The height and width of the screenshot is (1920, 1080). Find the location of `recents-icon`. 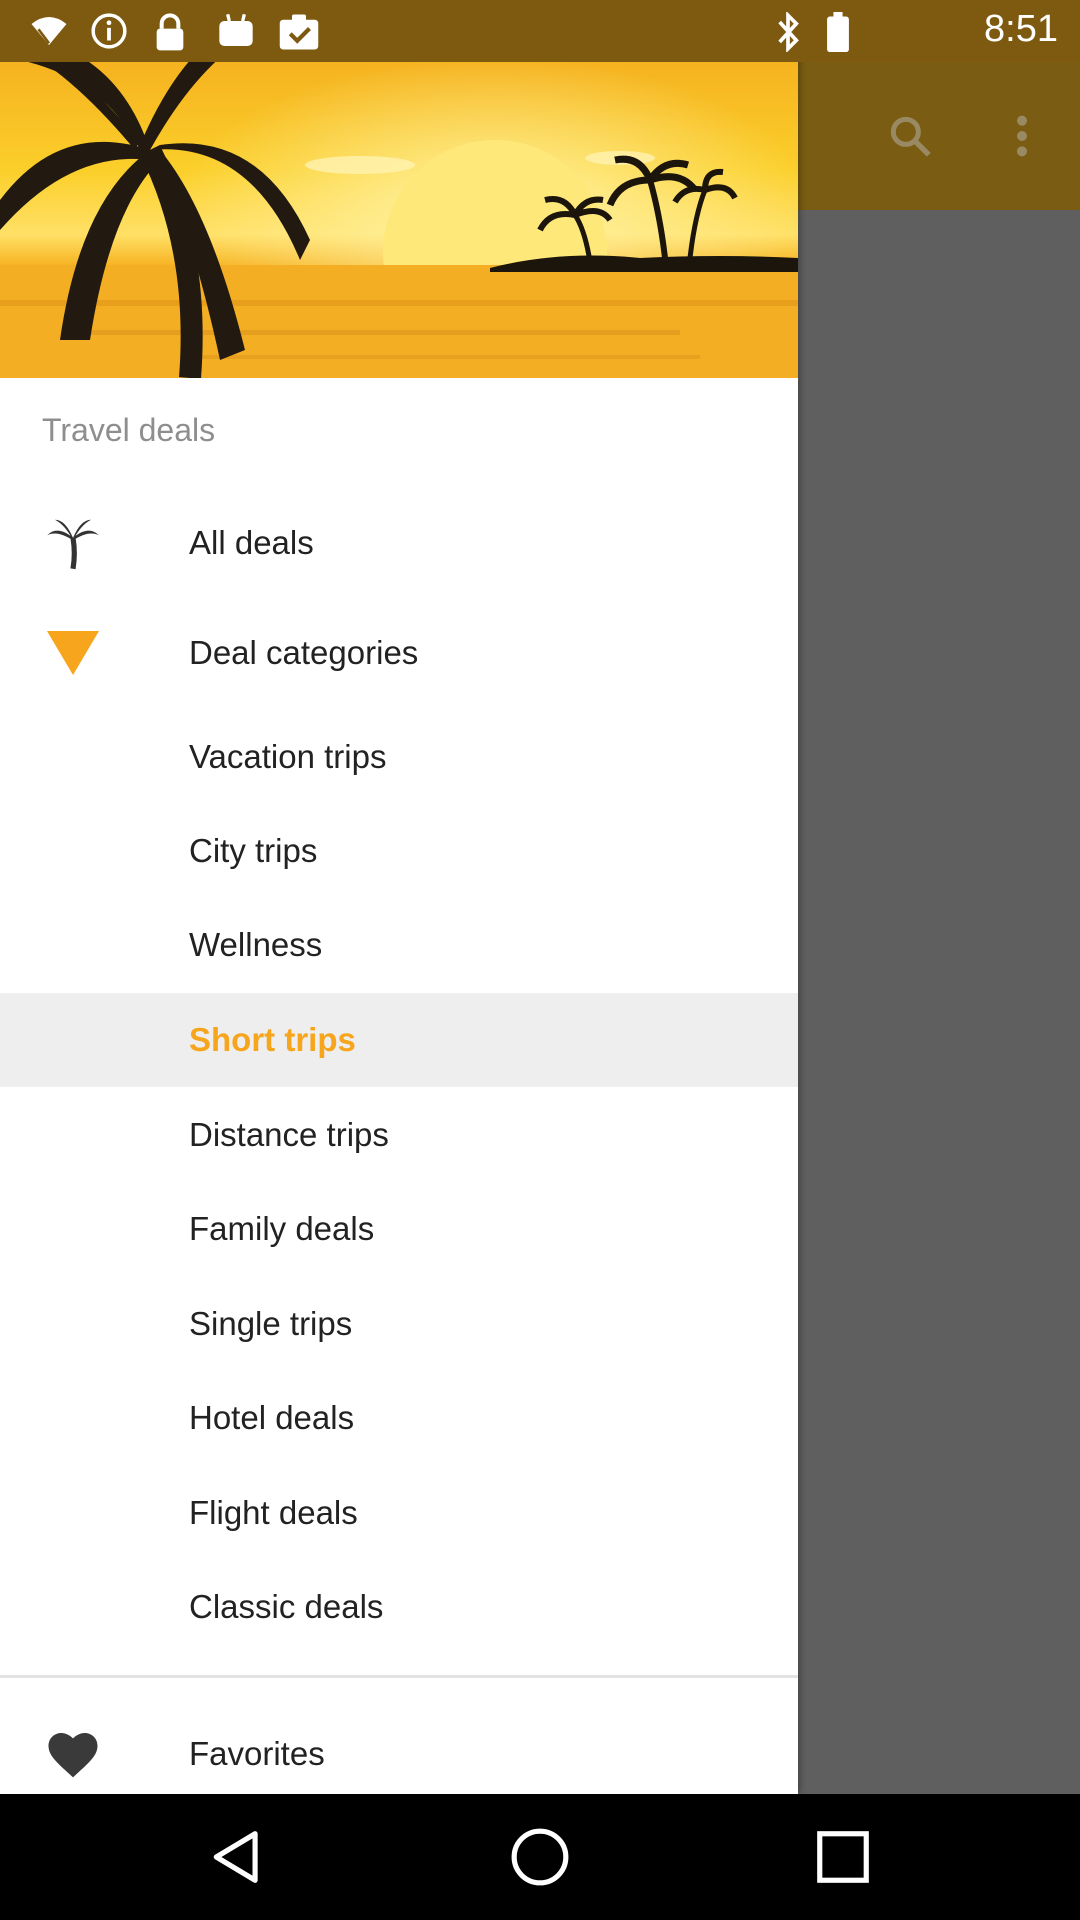

recents-icon is located at coordinates (843, 1857).